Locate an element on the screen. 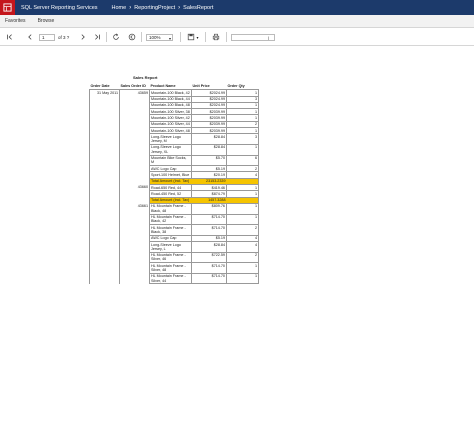 This screenshot has height=427, width=474. zoom-value: 100% is located at coordinates (155, 37).